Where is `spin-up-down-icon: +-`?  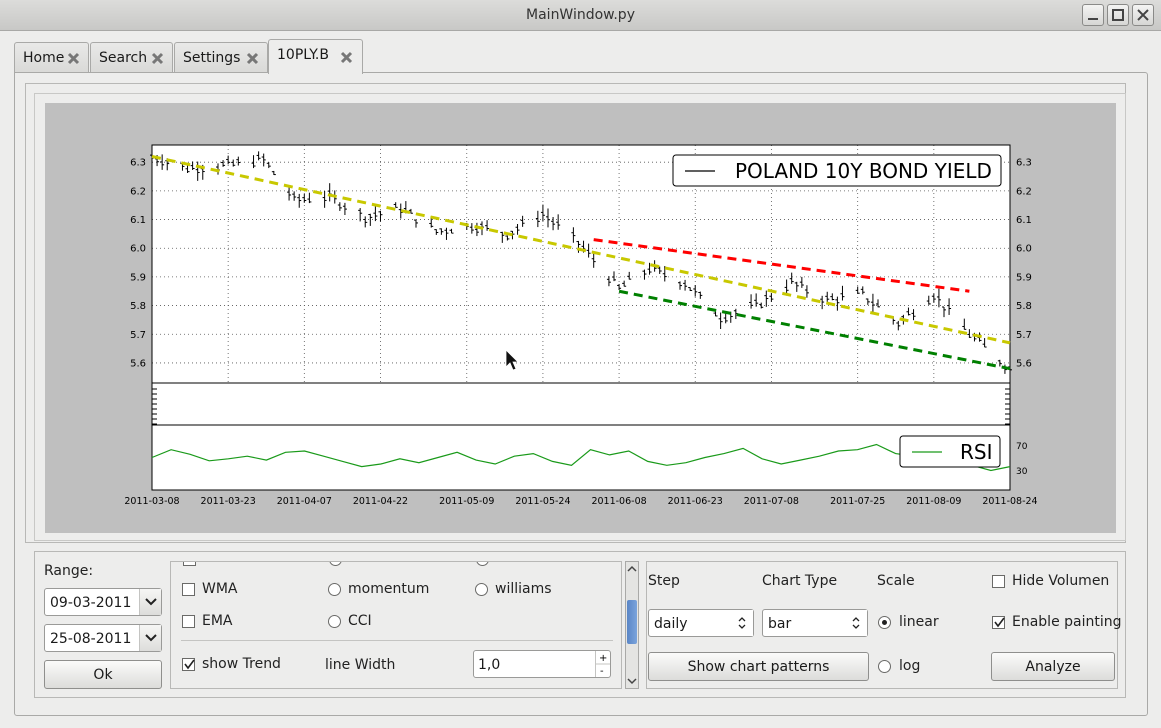
spin-up-down-icon: +- is located at coordinates (603, 665).